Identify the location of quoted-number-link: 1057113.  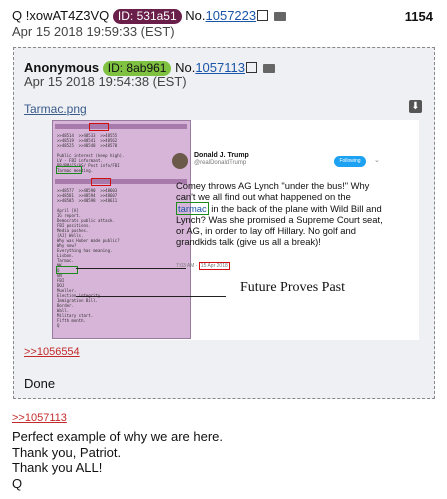
(220, 67).